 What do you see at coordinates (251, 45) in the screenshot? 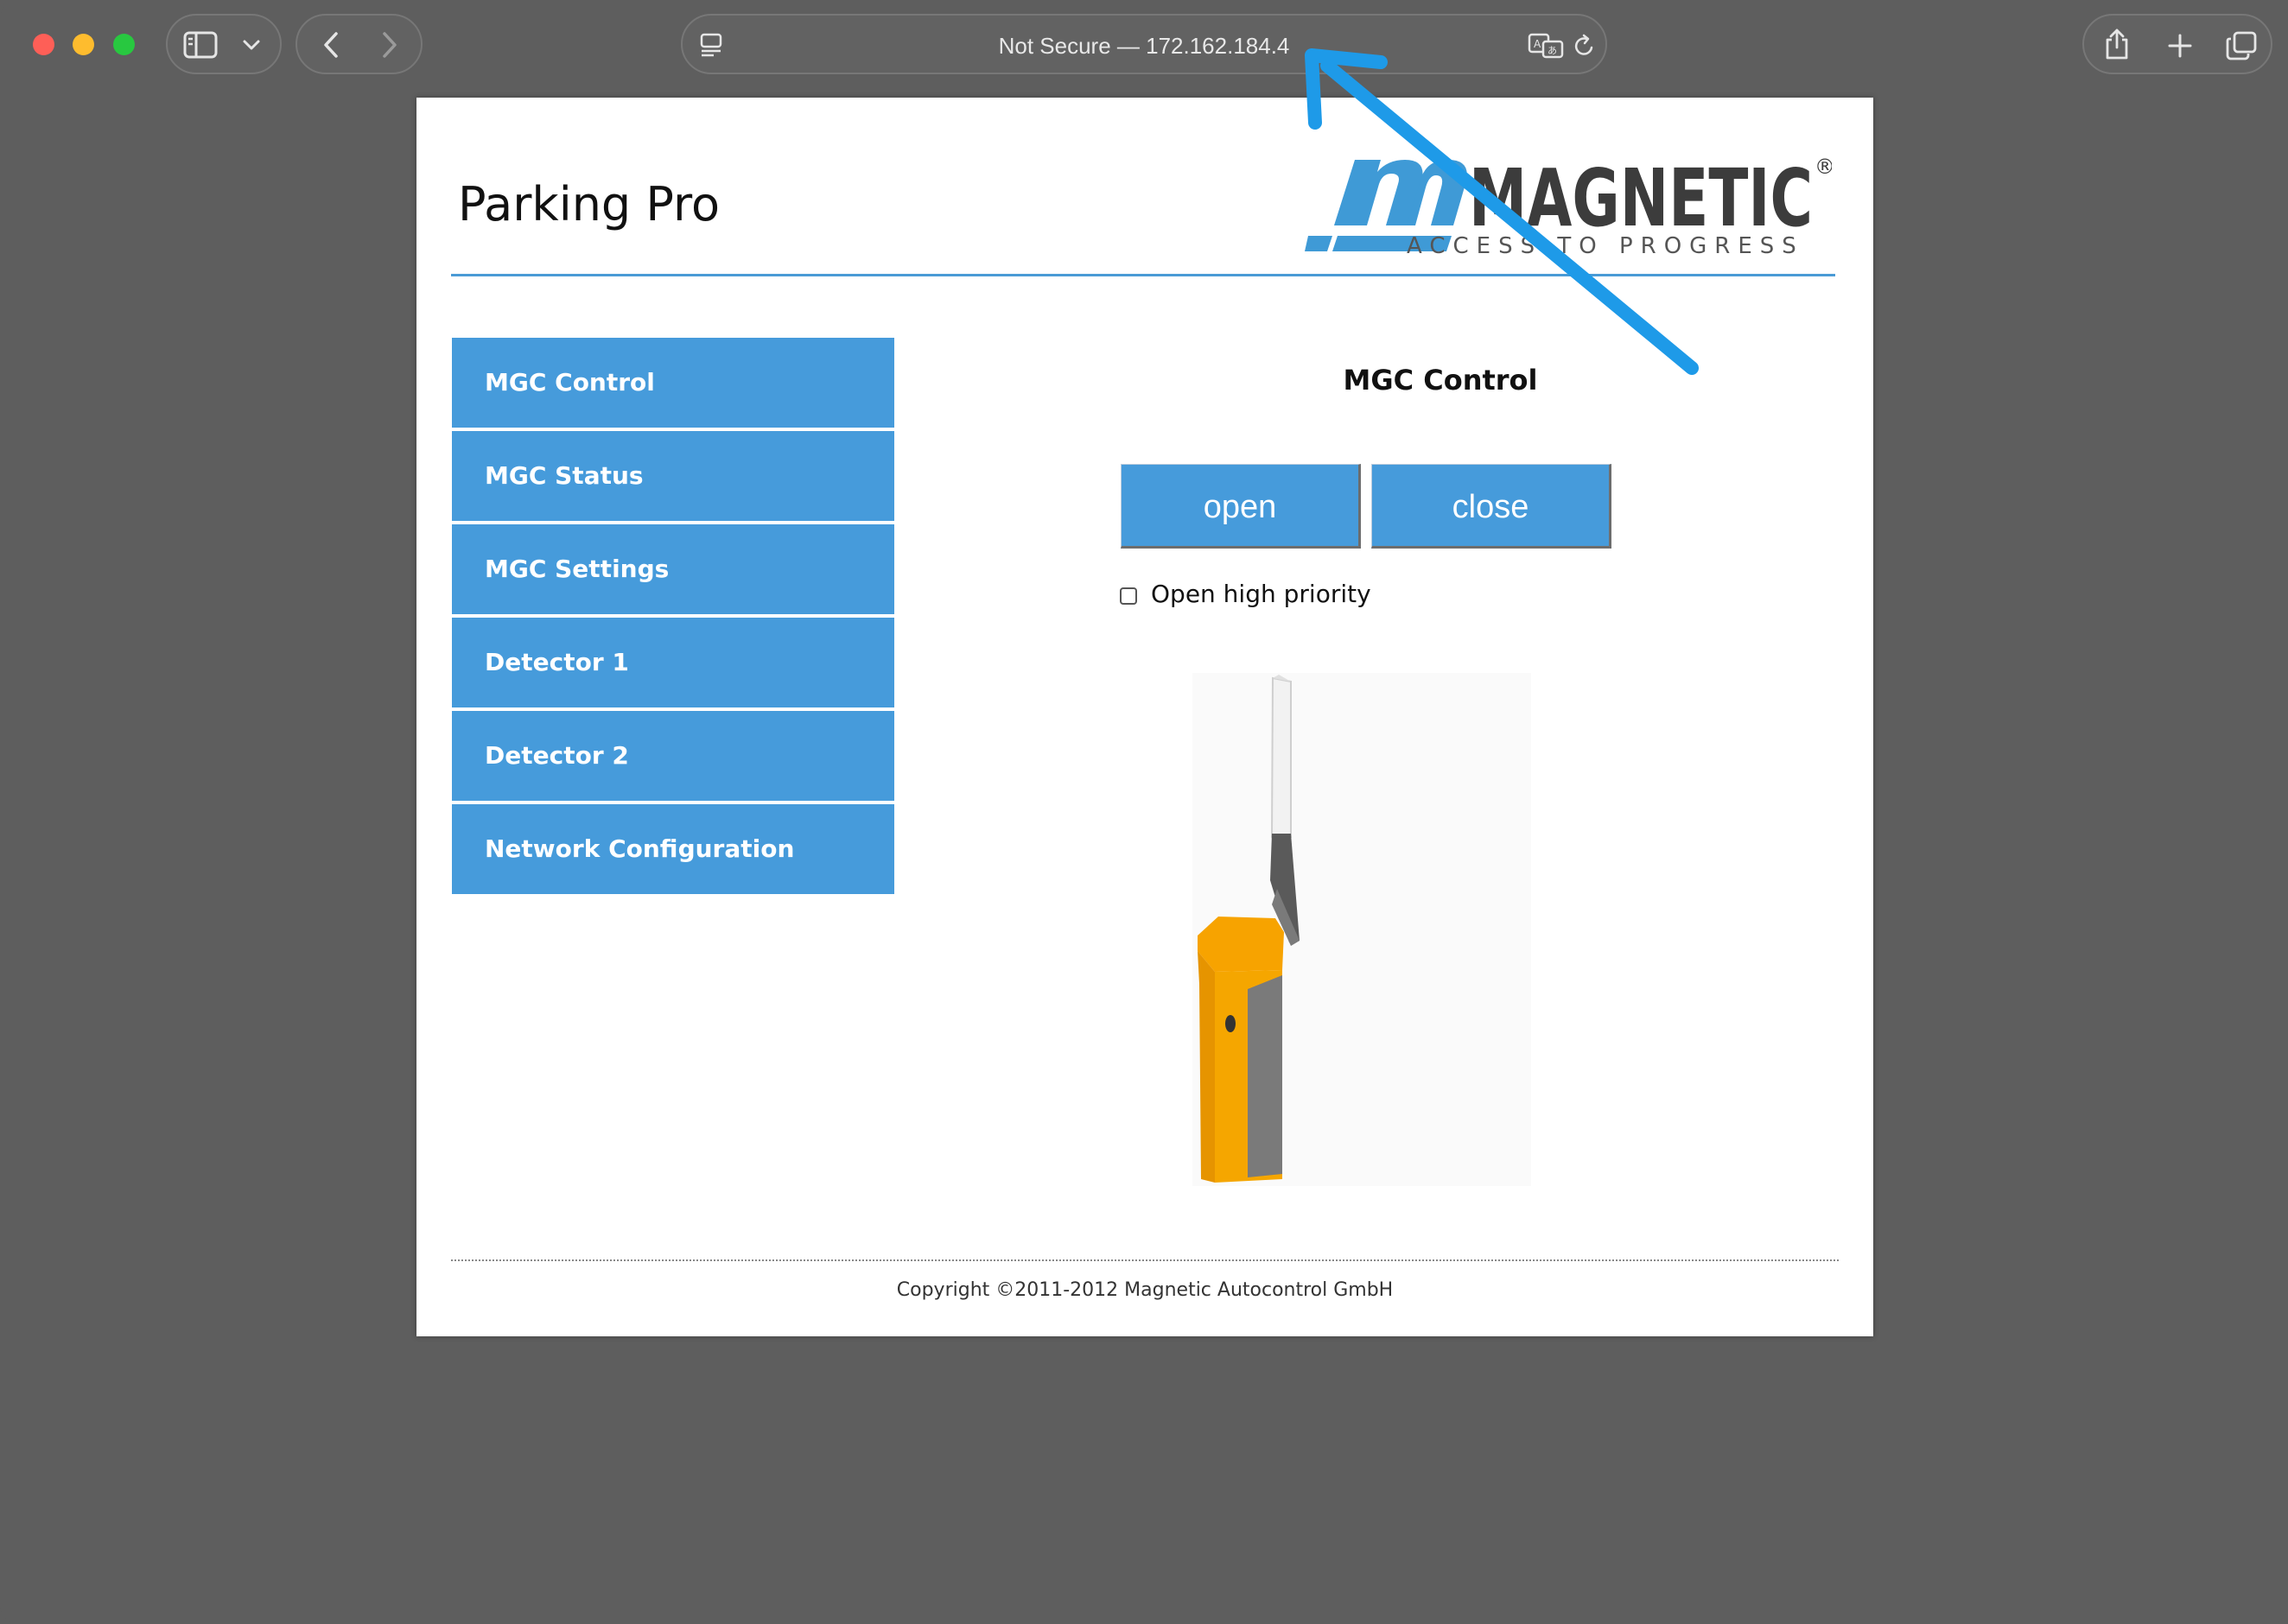
I see `chevron-down-icon` at bounding box center [251, 45].